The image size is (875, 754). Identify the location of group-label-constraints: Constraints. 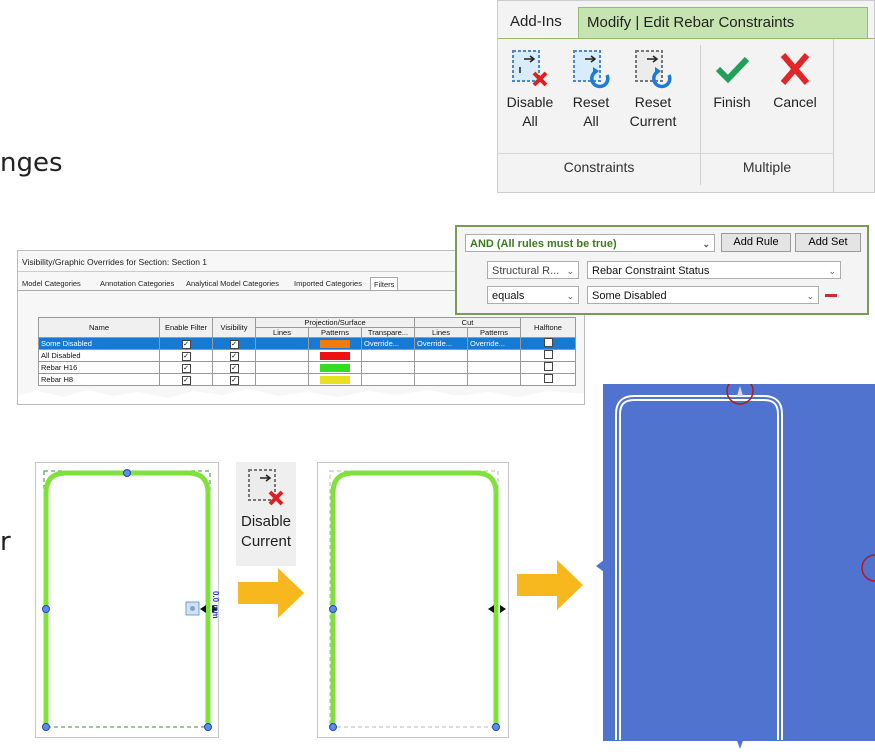
(599, 167).